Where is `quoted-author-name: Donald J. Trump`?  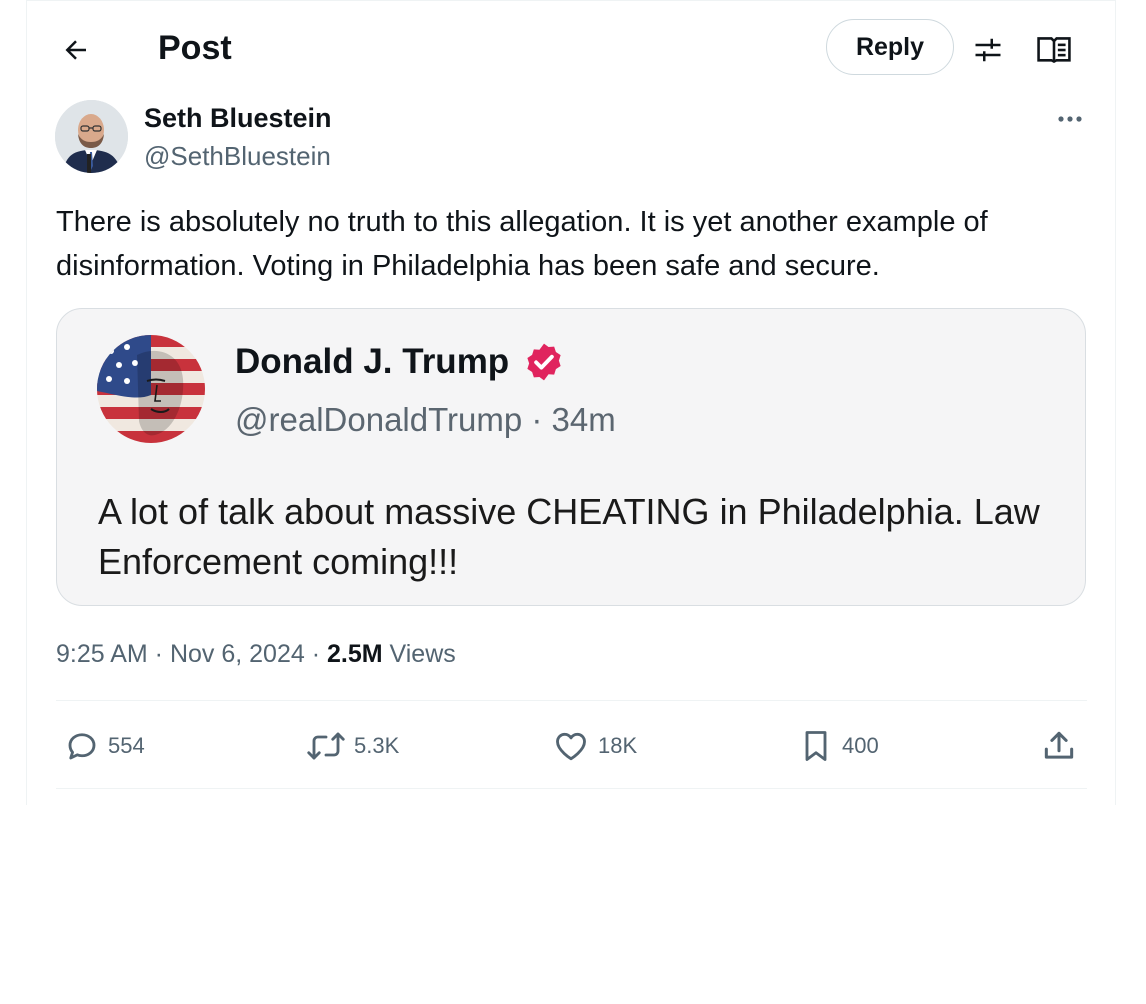 quoted-author-name: Donald J. Trump is located at coordinates (372, 362).